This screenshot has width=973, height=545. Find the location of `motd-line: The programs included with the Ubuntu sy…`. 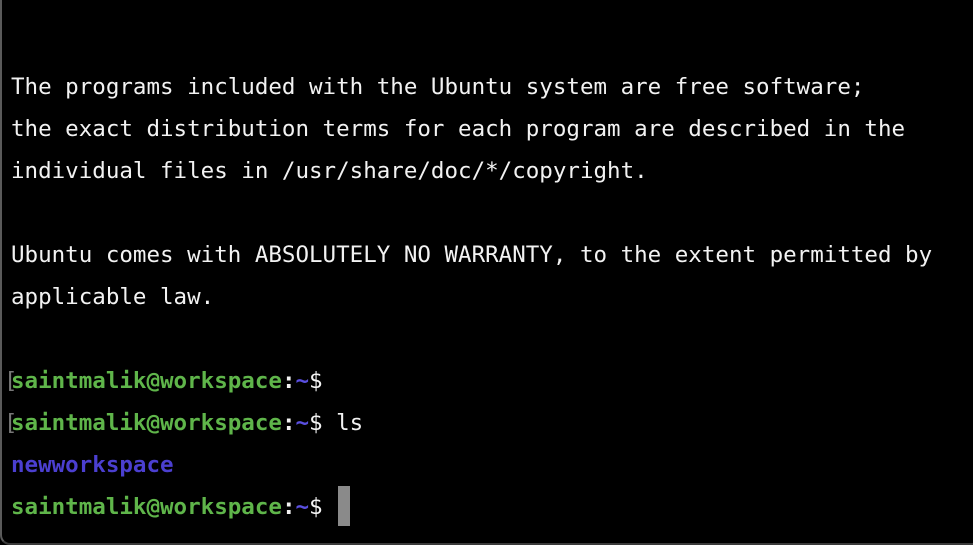

motd-line: The programs included with the Ubuntu sy… is located at coordinates (438, 87).